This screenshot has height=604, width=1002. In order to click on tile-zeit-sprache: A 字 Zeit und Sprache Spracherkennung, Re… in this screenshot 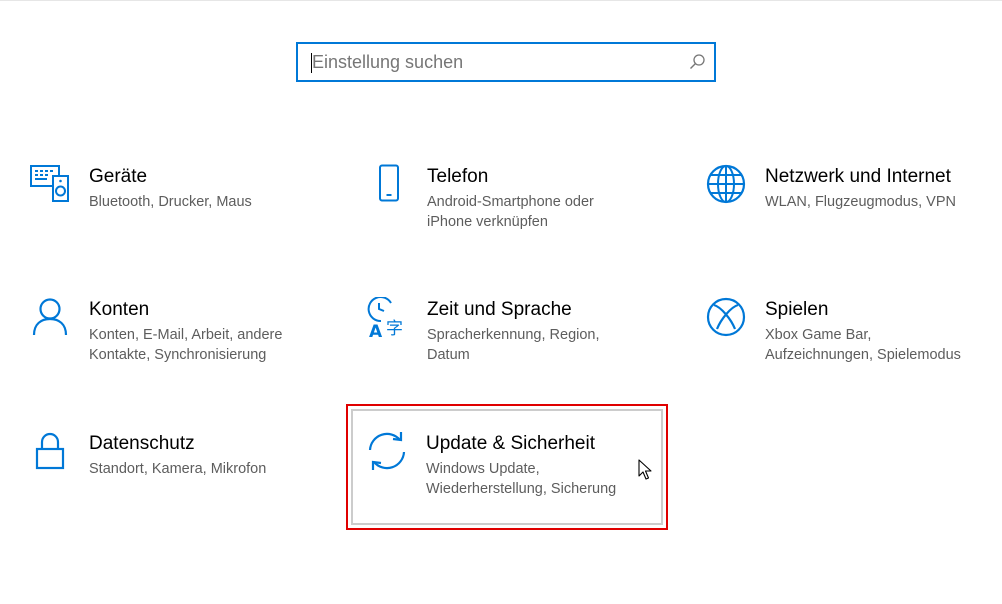, I will do `click(483, 331)`.